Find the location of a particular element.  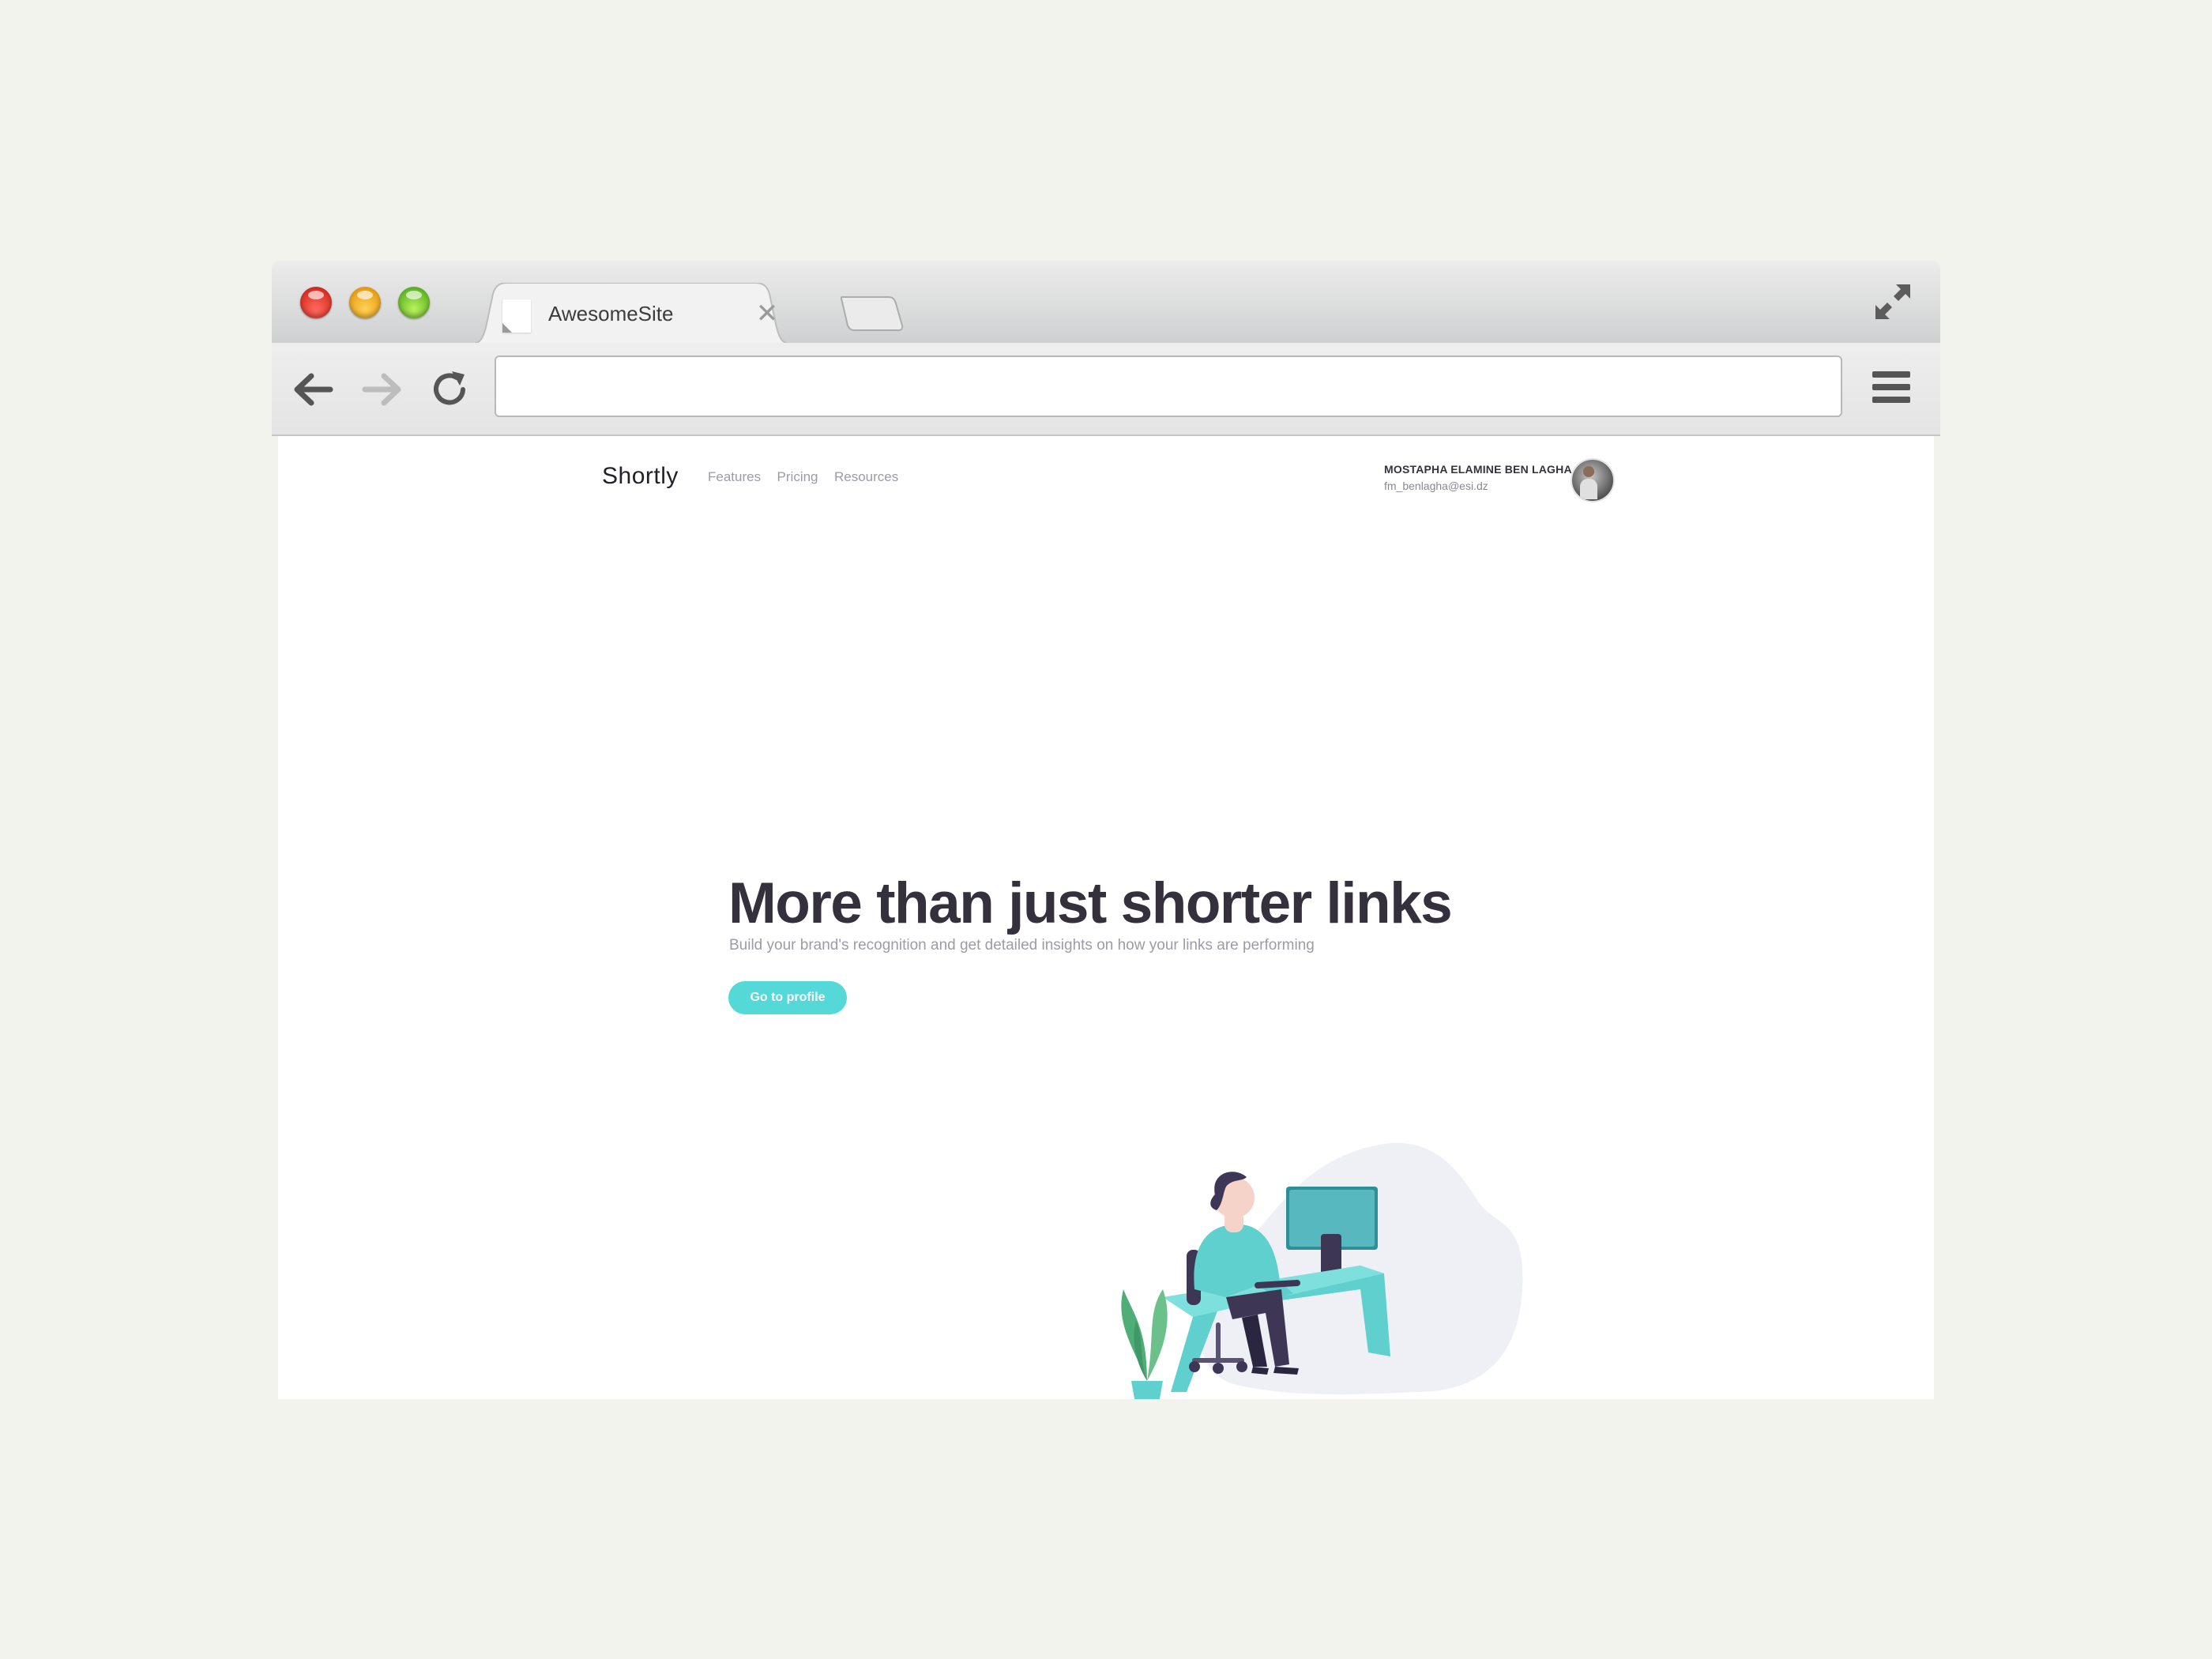

back-arrow-icon is located at coordinates (313, 390).